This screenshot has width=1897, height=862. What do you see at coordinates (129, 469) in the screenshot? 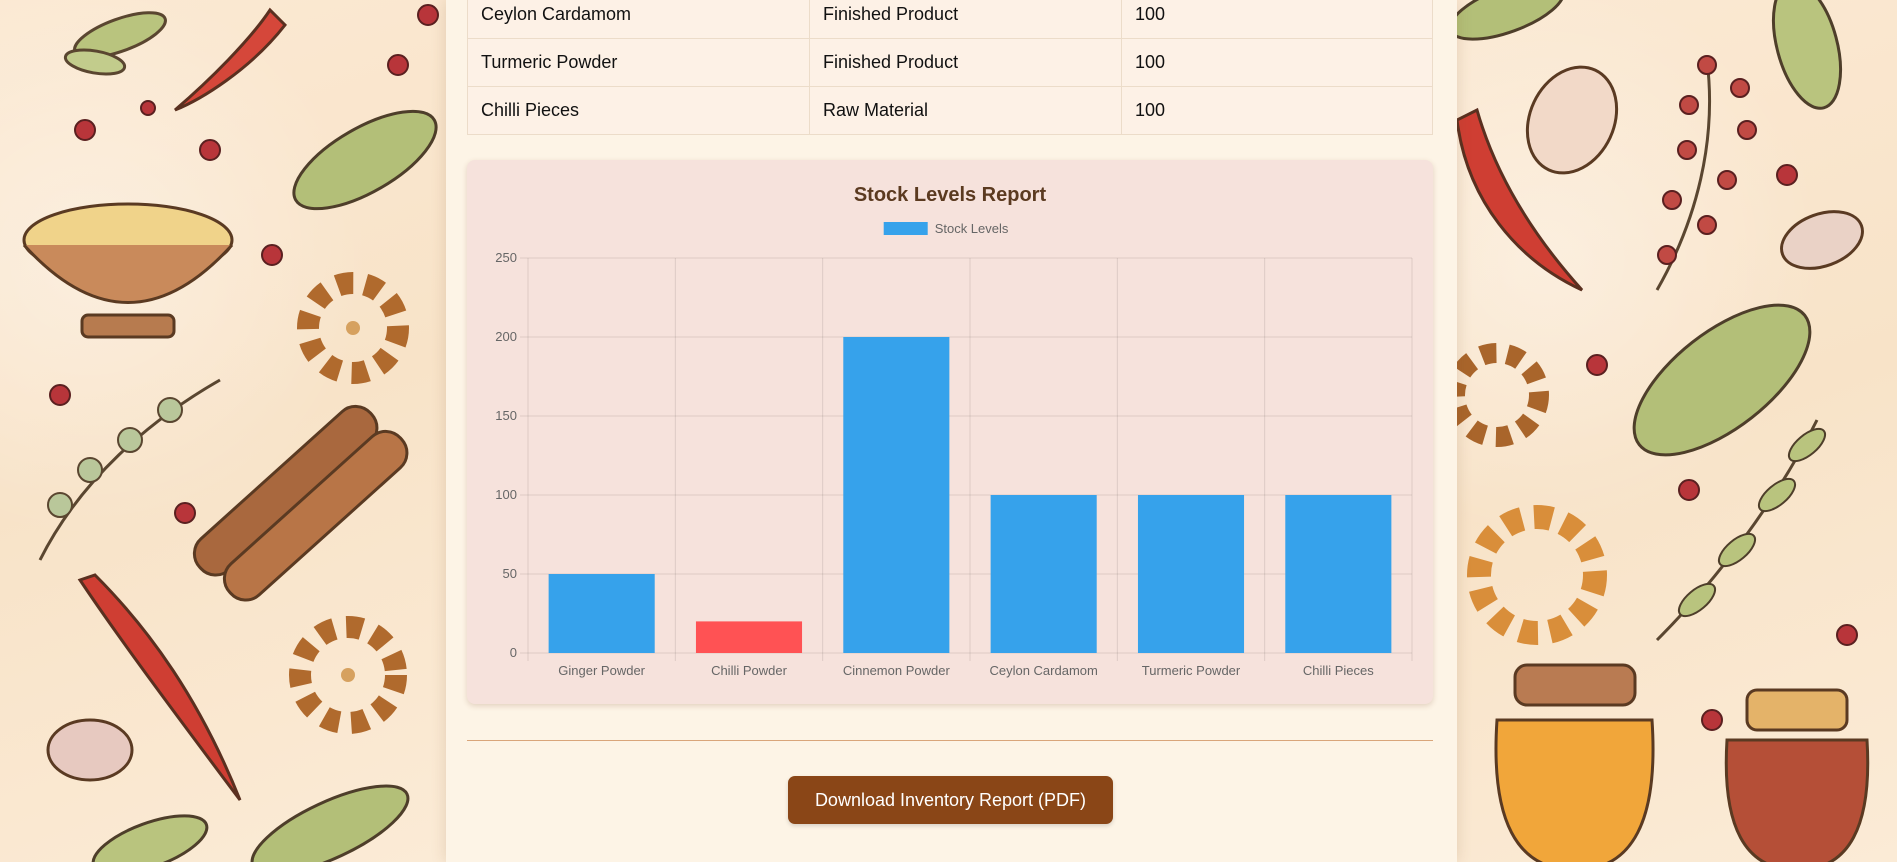
I see `herb-sprig-icon` at bounding box center [129, 469].